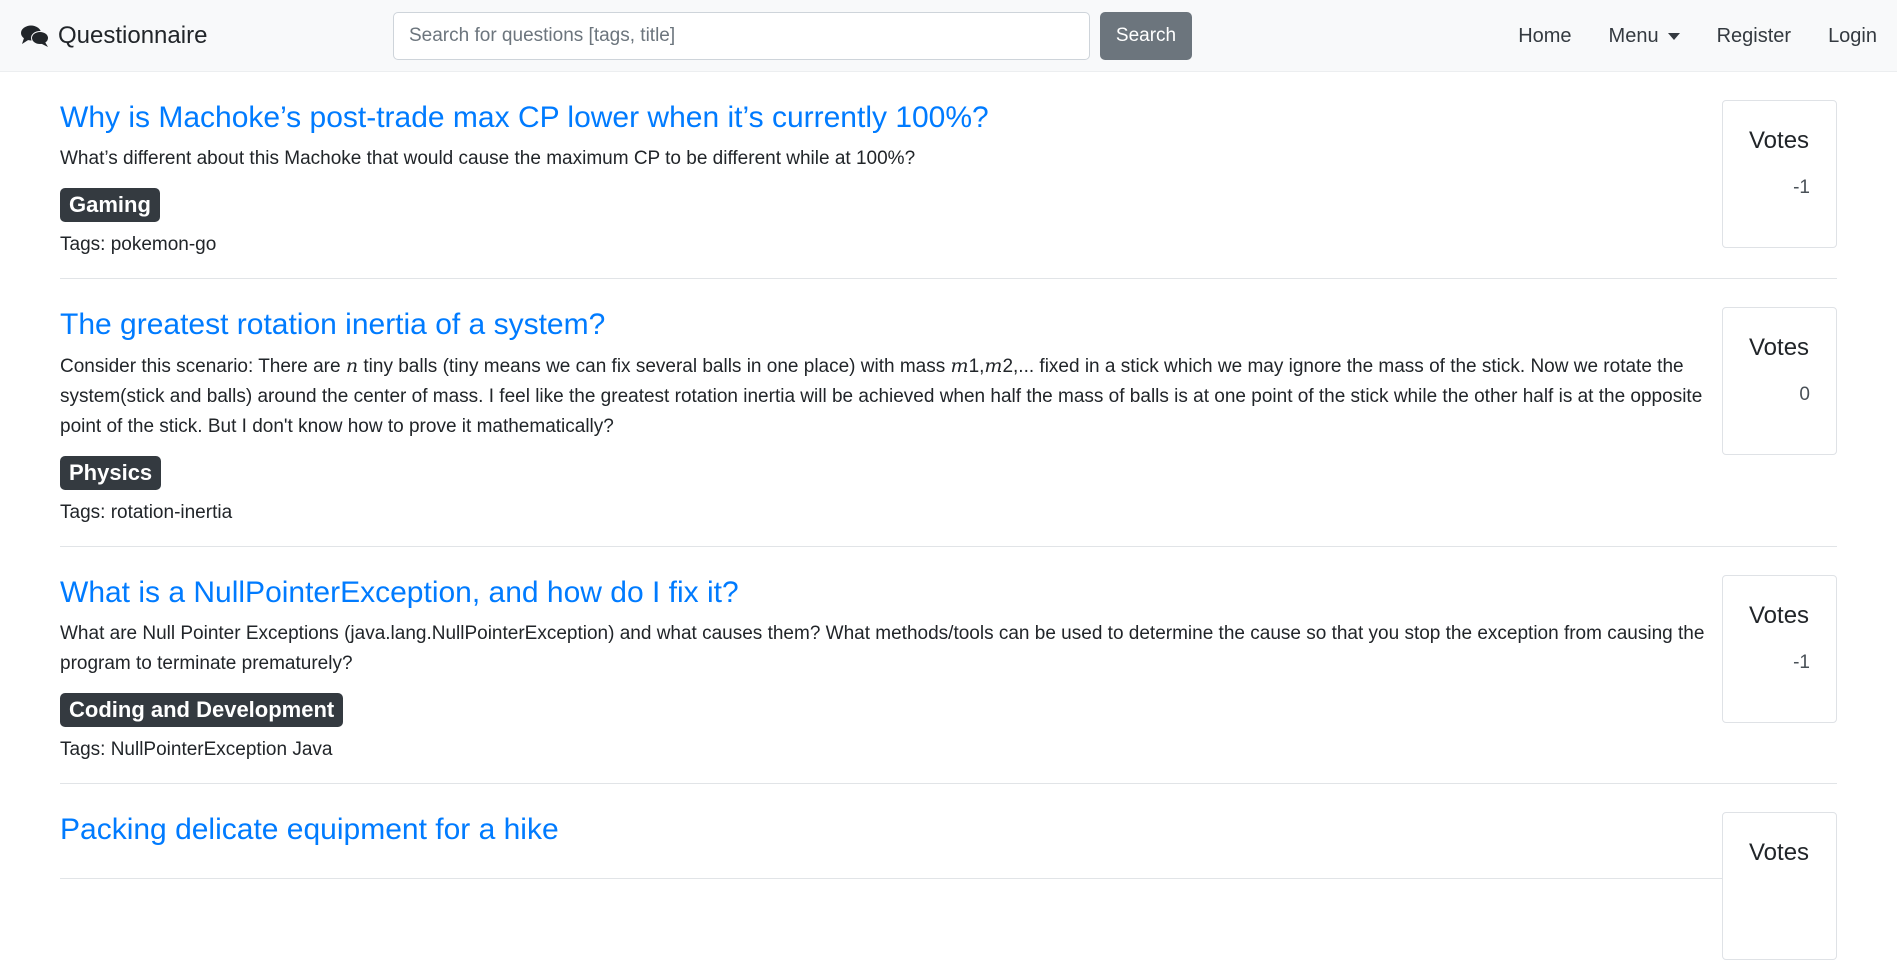 The height and width of the screenshot is (960, 1897). I want to click on question-tags: Tags: NullPointerException Java, so click(196, 749).